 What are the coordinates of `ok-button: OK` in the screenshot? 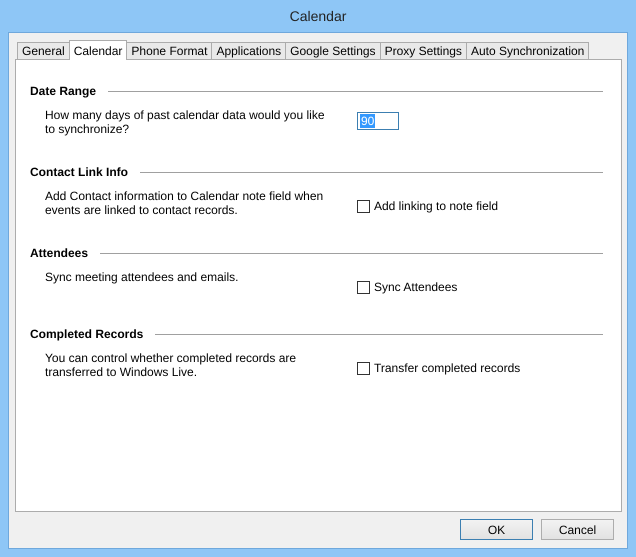 It's located at (496, 529).